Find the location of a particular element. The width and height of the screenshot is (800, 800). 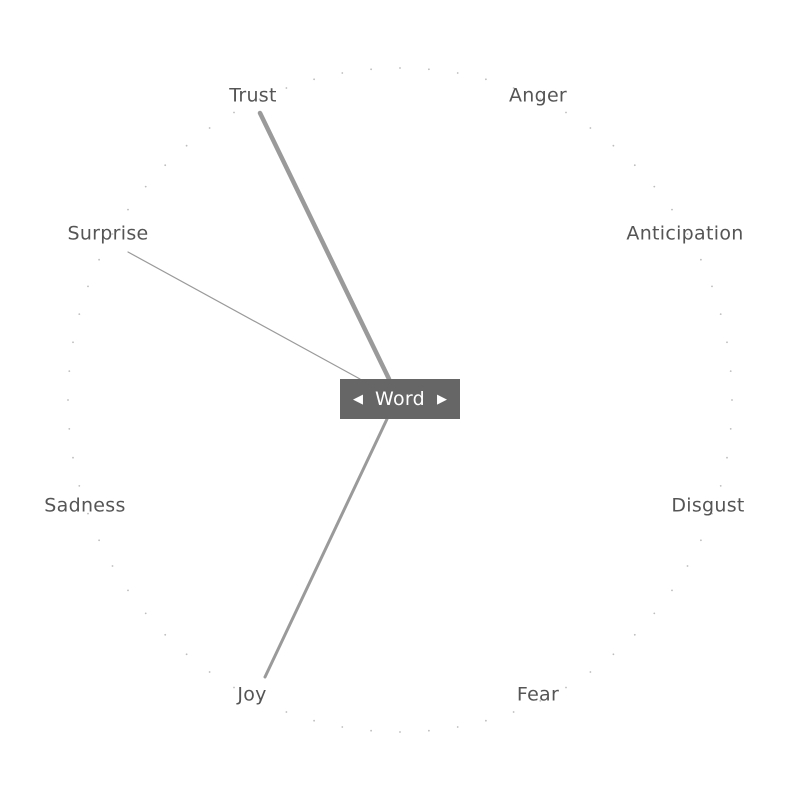

emotion-label-joy: Joy is located at coordinates (251, 695).